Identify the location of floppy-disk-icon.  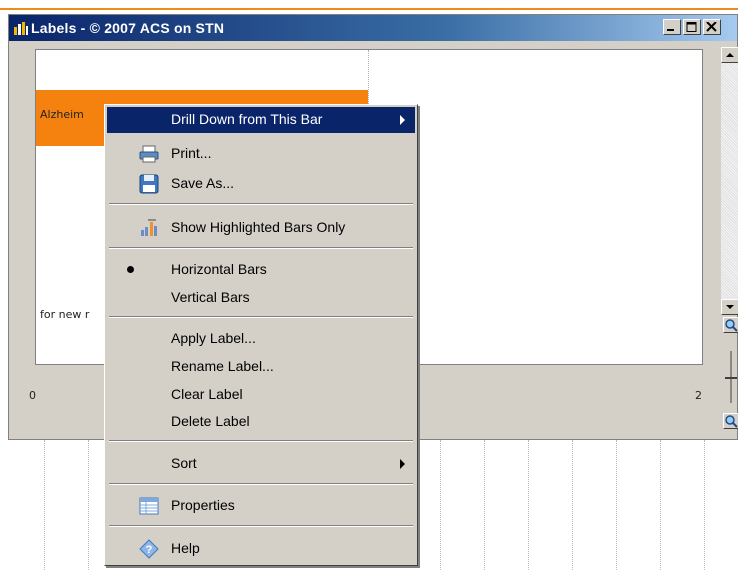
(149, 184).